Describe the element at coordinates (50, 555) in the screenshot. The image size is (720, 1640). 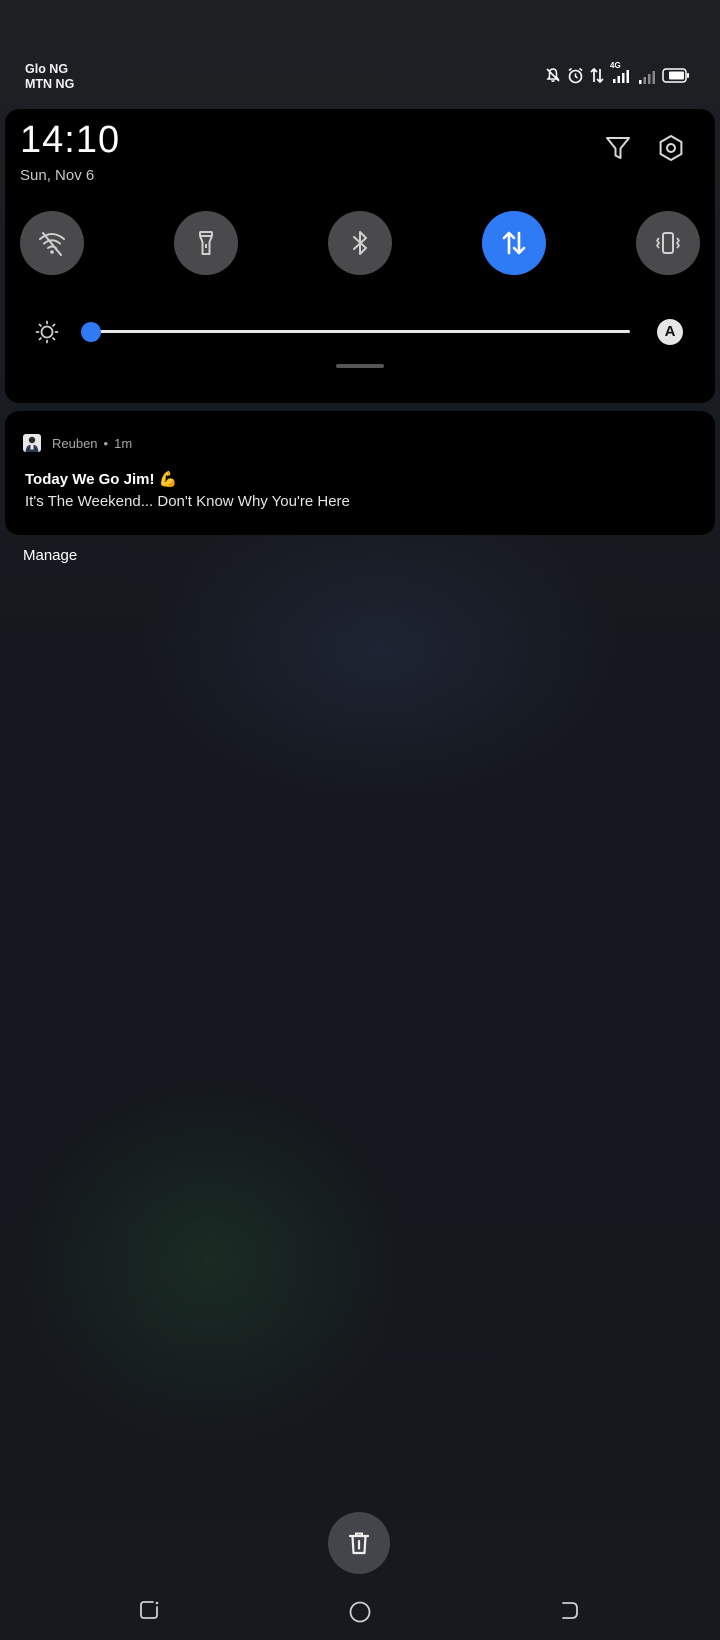
I see `manage-button: Manage` at that location.